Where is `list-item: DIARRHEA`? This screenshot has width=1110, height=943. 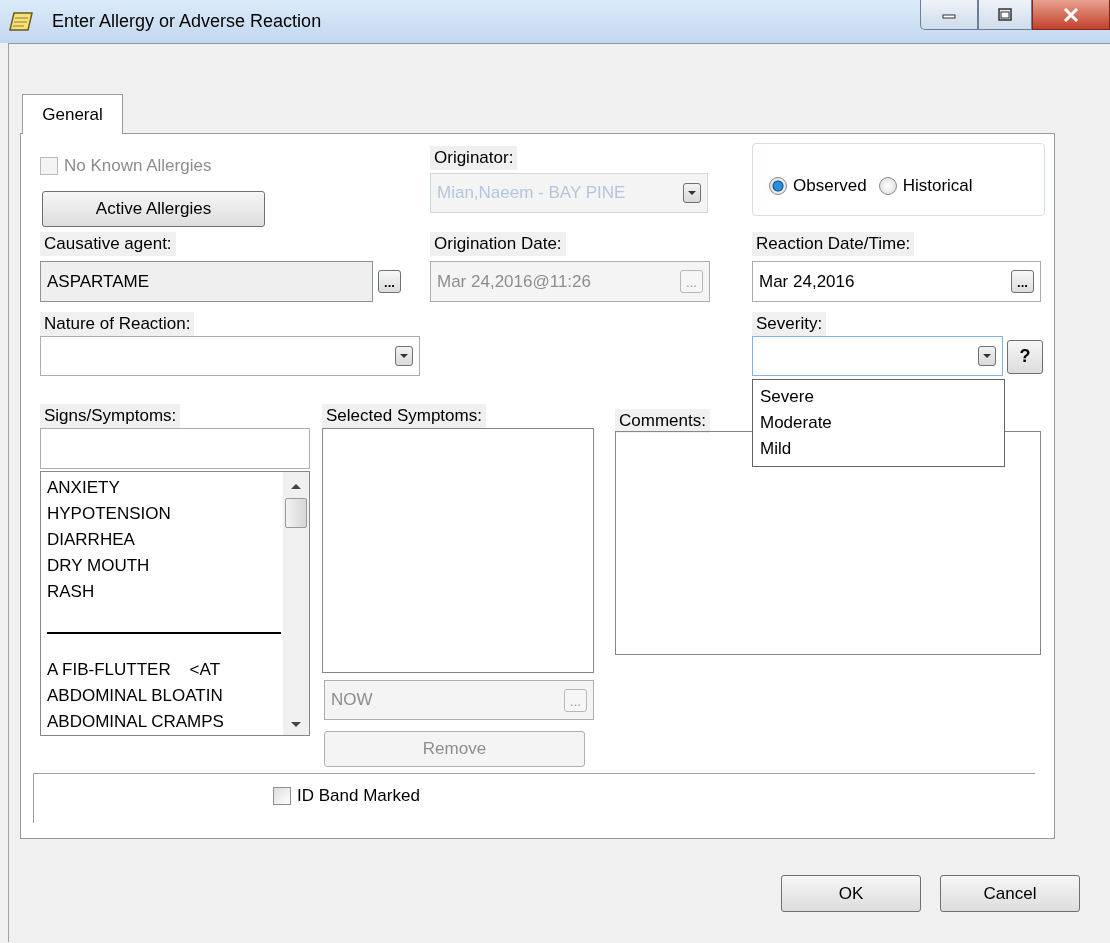 list-item: DIARRHEA is located at coordinates (91, 540).